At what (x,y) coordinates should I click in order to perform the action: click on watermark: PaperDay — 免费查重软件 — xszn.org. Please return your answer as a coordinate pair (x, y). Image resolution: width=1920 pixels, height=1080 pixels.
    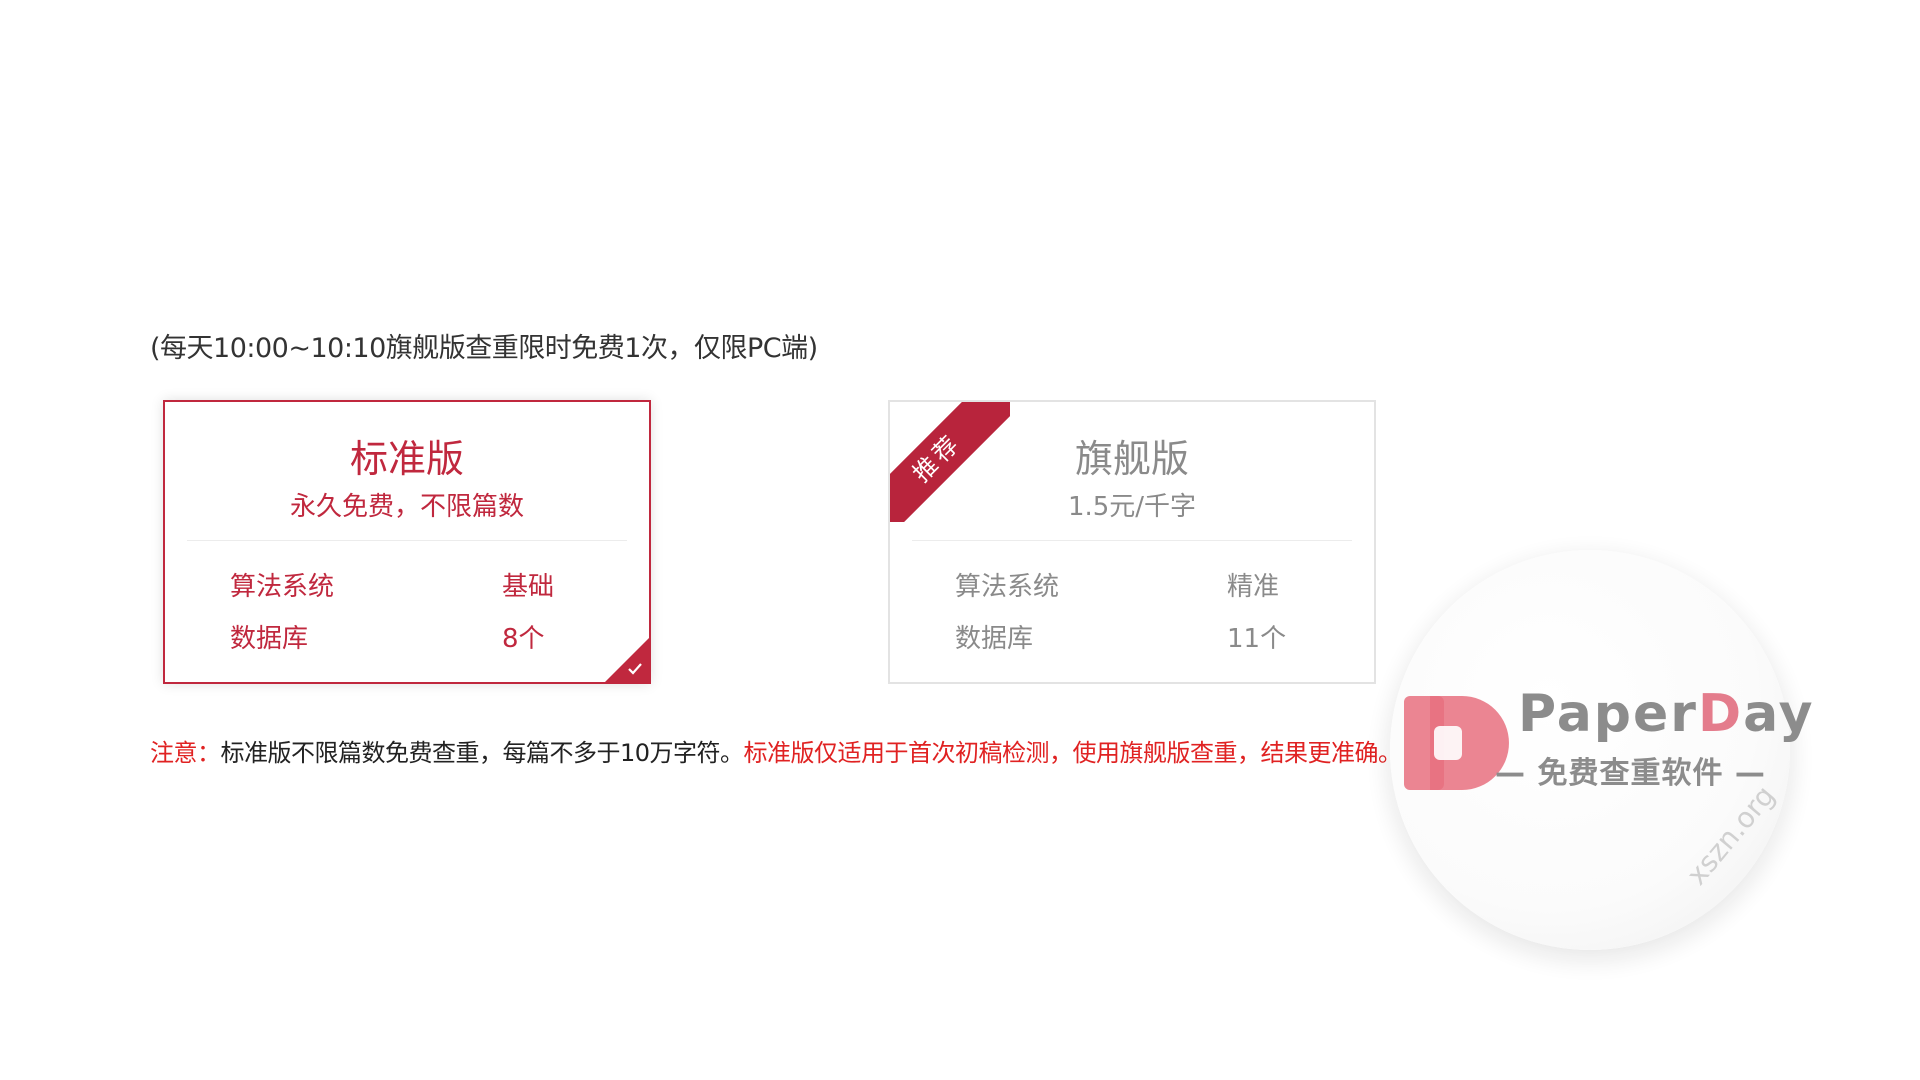
    Looking at the image, I should click on (1596, 750).